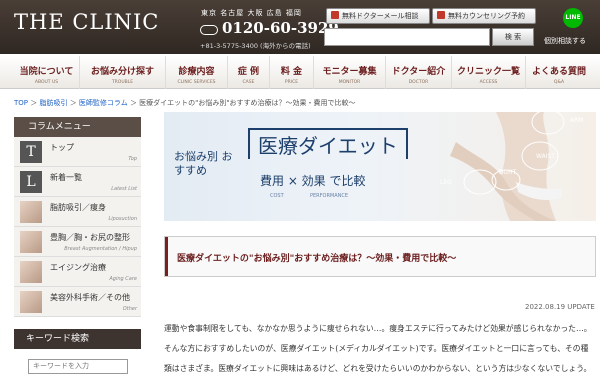 The image size is (600, 384). I want to click on nav-trouble: お悩み分け探す TROUBLE, so click(123, 72).